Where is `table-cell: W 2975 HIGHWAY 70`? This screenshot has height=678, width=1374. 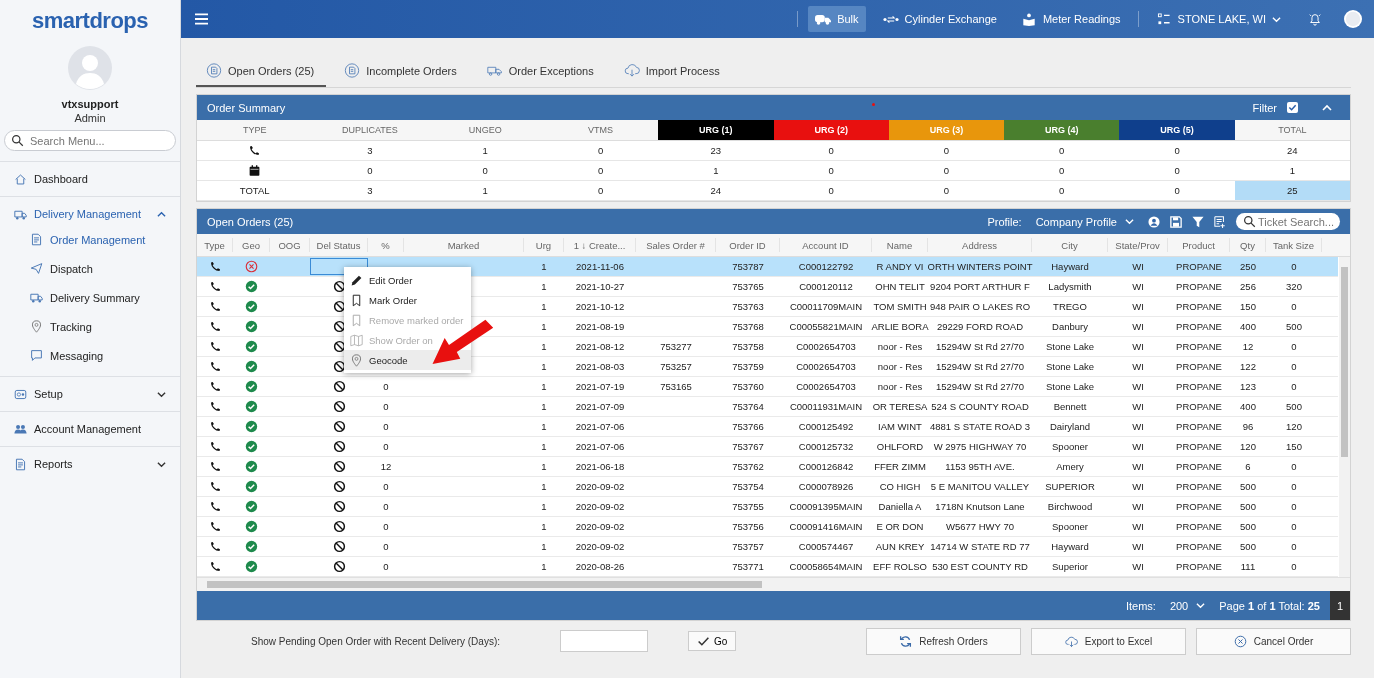
table-cell: W 2975 HIGHWAY 70 is located at coordinates (980, 446).